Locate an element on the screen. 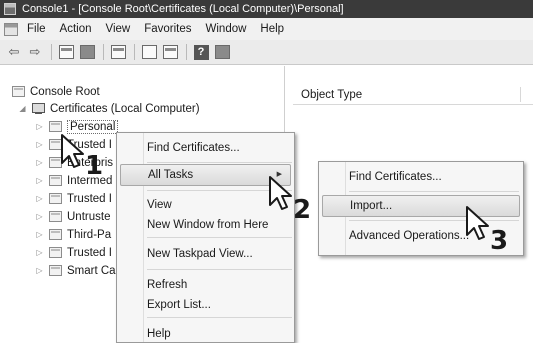  action-pane-icon is located at coordinates (222, 52).